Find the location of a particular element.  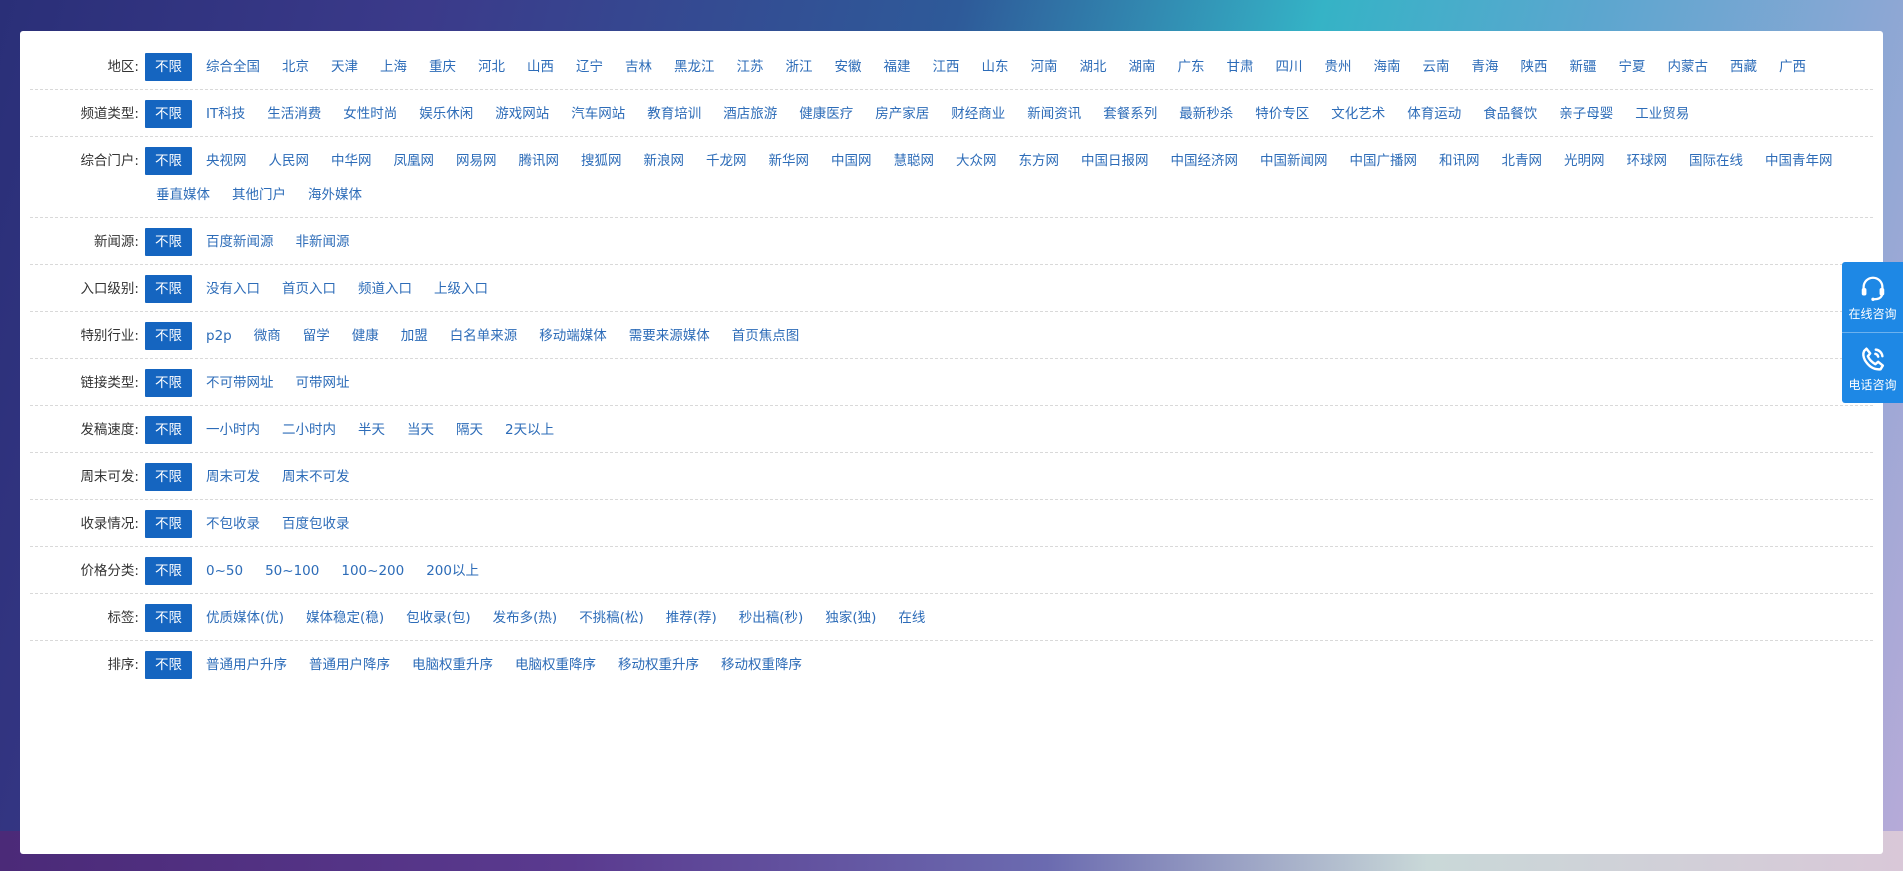

filter-option: 百度包收录 is located at coordinates (316, 524).